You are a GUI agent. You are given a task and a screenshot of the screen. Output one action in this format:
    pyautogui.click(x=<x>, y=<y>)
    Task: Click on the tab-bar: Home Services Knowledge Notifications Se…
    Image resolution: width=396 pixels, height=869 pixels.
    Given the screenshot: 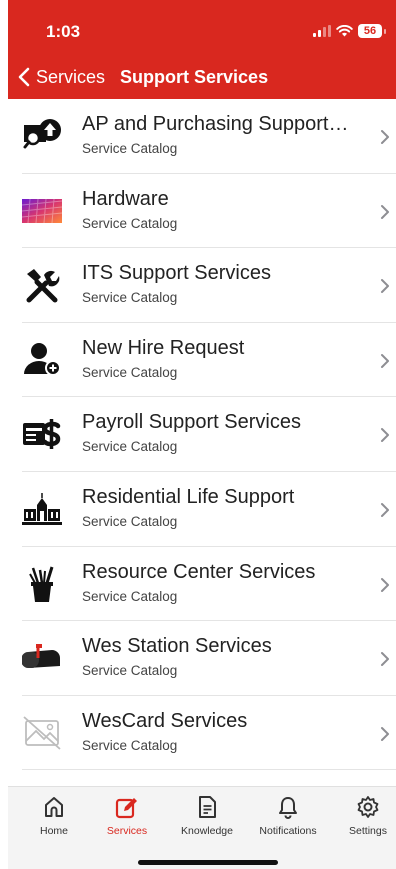 What is the action you would take?
    pyautogui.click(x=202, y=827)
    